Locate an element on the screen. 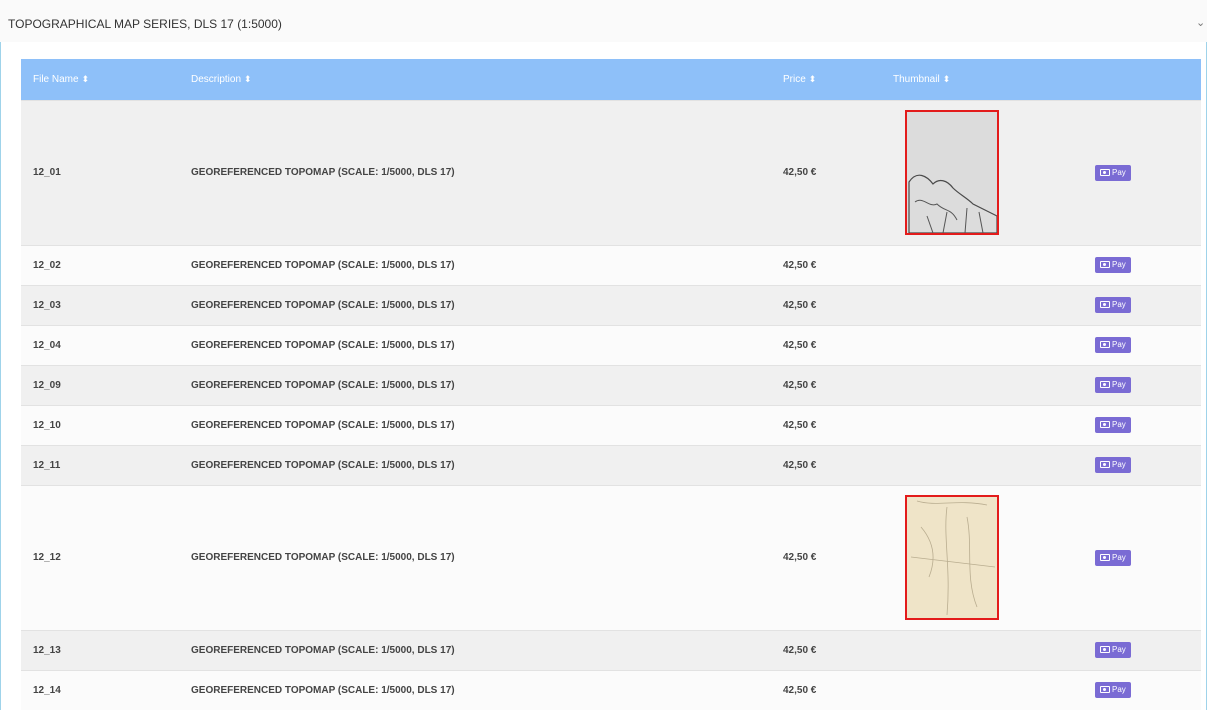  file-name-cell: 12_14 is located at coordinates (100, 689).